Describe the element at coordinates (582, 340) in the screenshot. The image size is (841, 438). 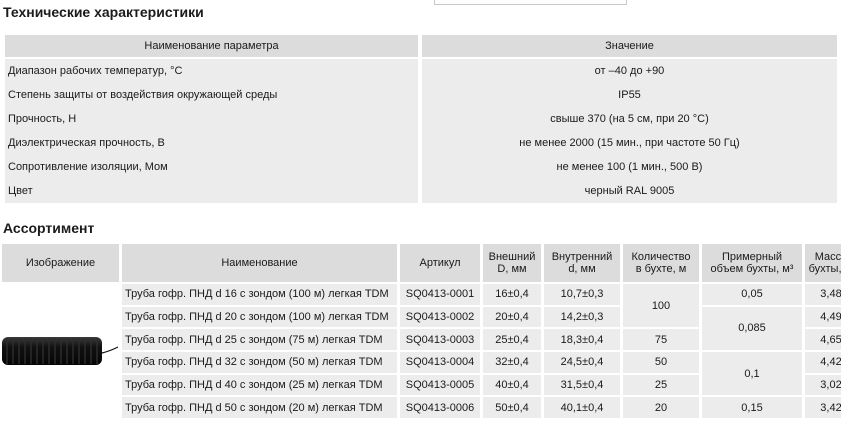
I see `row-inner: 18,3±0,4` at that location.